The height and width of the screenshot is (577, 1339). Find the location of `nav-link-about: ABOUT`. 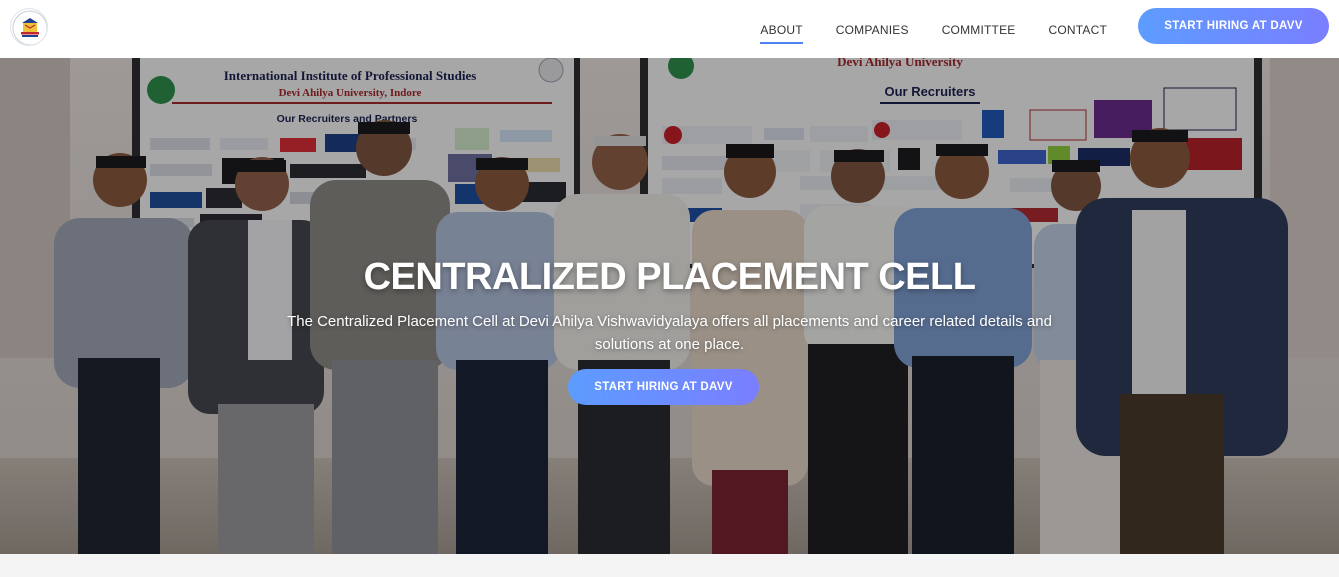

nav-link-about: ABOUT is located at coordinates (782, 31).